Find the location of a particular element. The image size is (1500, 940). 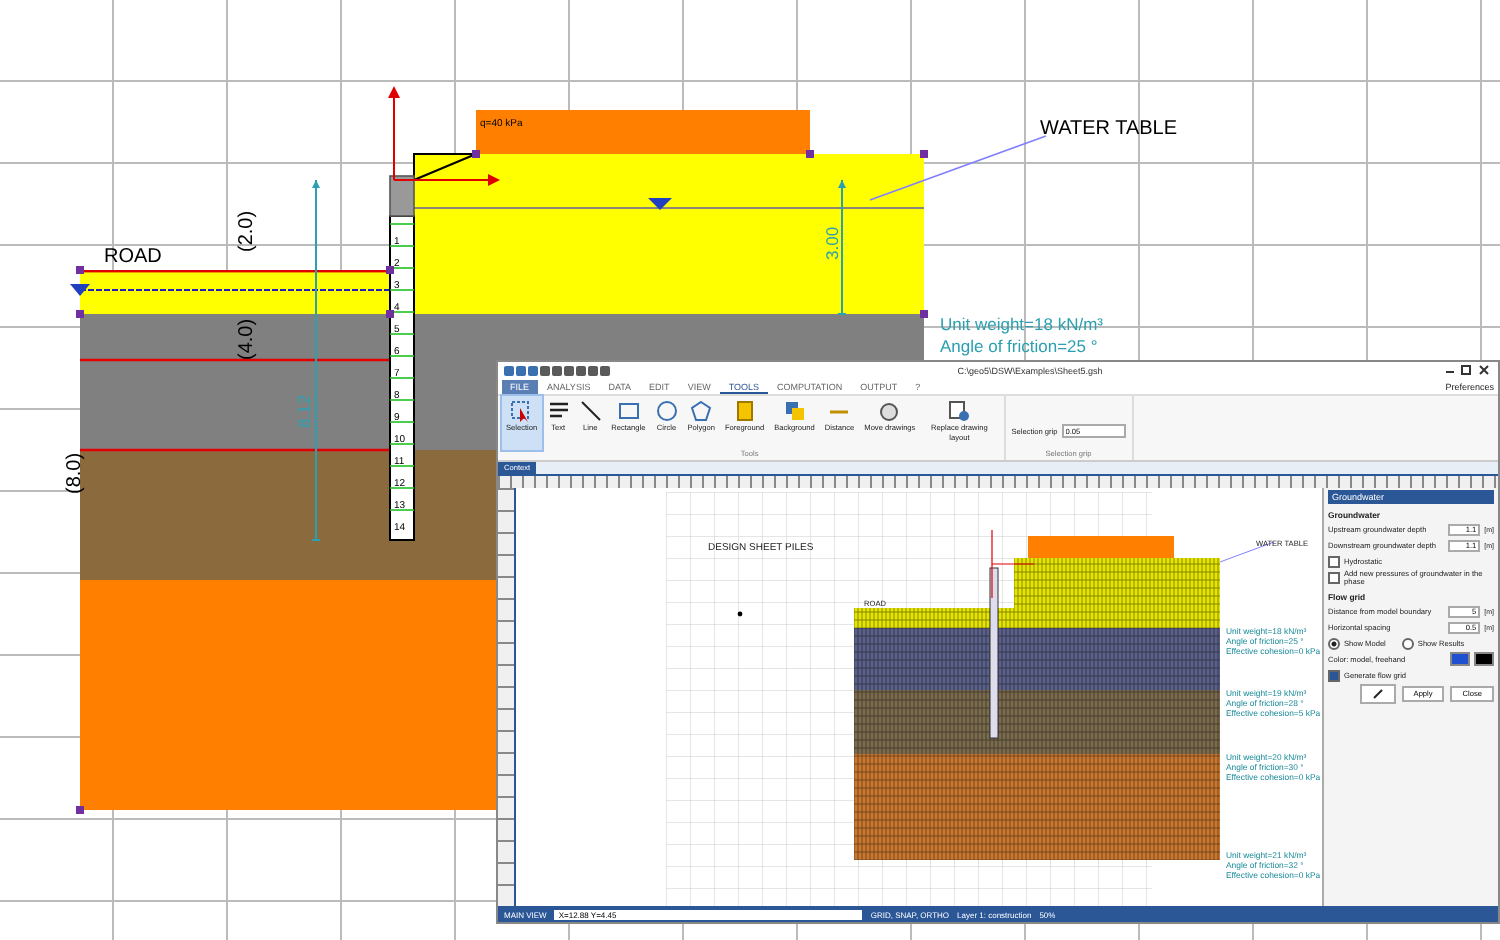

edit-button is located at coordinates (1377, 694).